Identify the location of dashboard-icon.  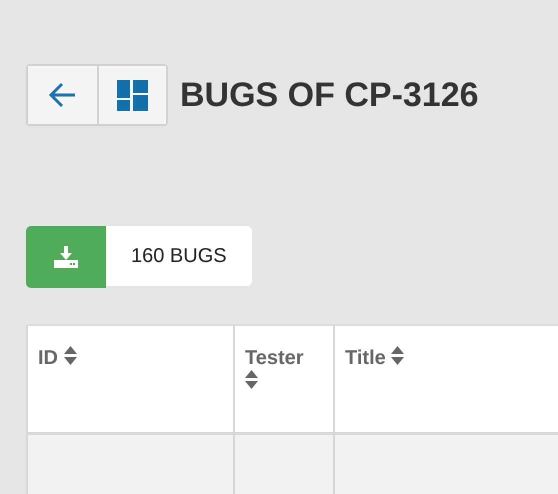
(132, 95).